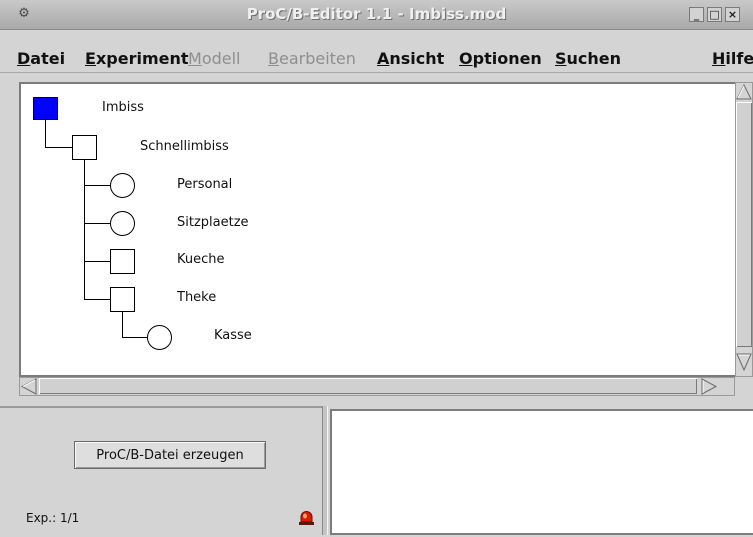 This screenshot has width=753, height=537. I want to click on menu-suchen: Suchen, so click(588, 58).